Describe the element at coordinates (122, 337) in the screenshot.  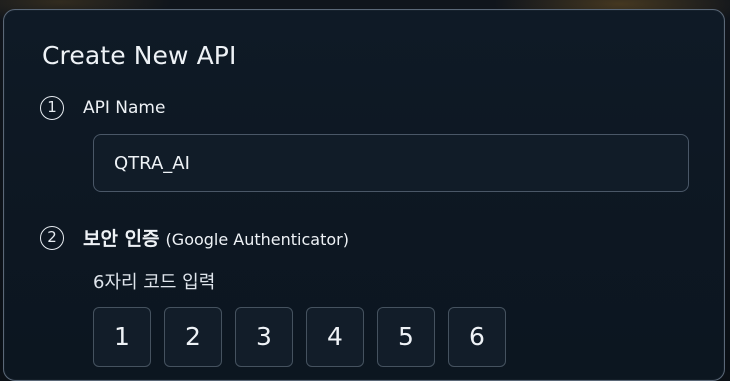
I see `otp-digit-1: 1` at that location.